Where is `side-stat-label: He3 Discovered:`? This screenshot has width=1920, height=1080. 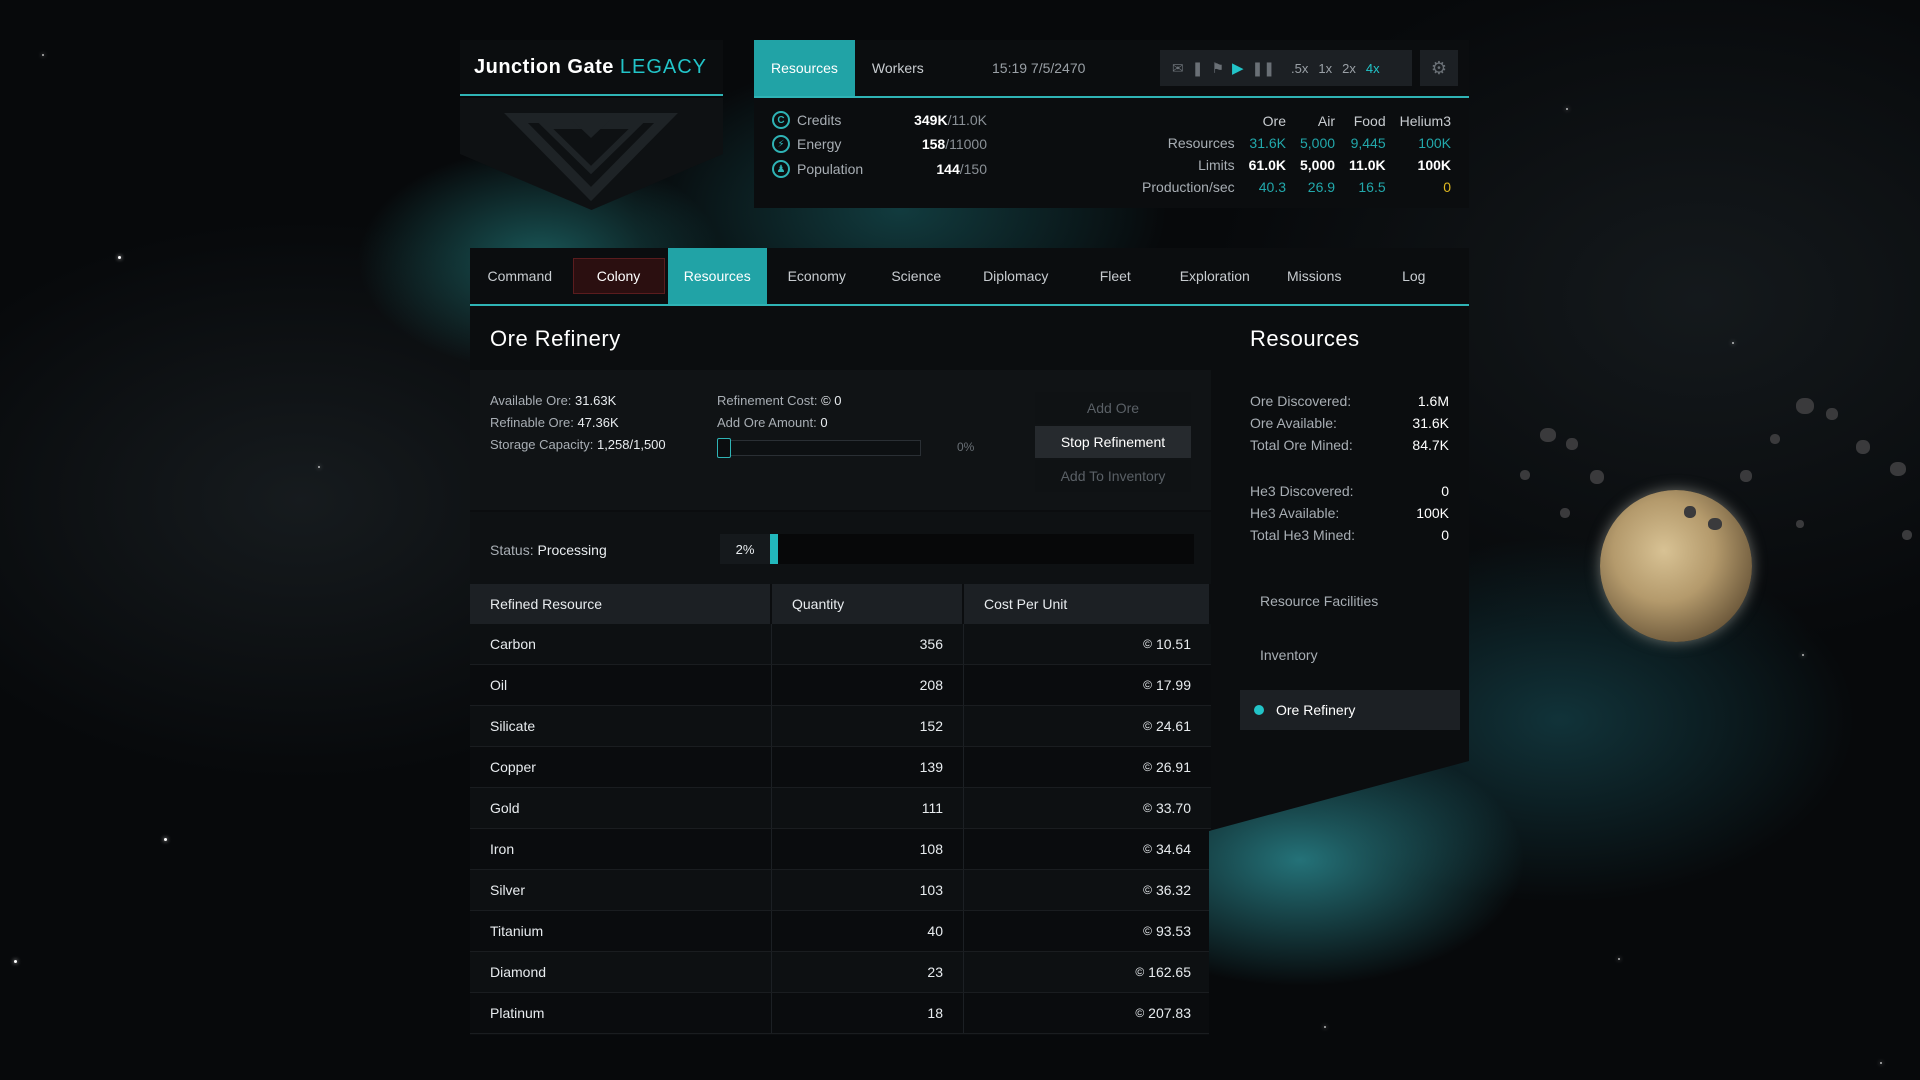 side-stat-label: He3 Discovered: is located at coordinates (1302, 491).